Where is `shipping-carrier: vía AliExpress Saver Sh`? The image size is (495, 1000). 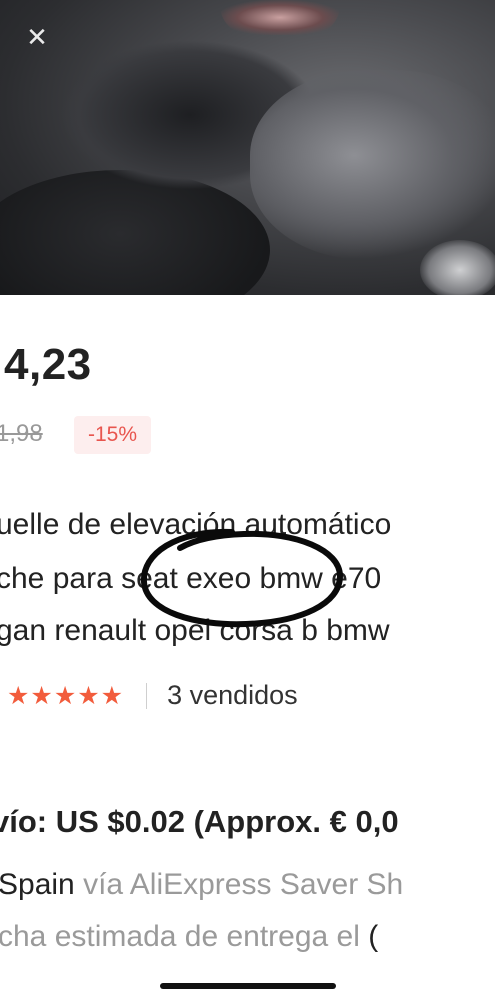 shipping-carrier: vía AliExpress Saver Sh is located at coordinates (239, 884).